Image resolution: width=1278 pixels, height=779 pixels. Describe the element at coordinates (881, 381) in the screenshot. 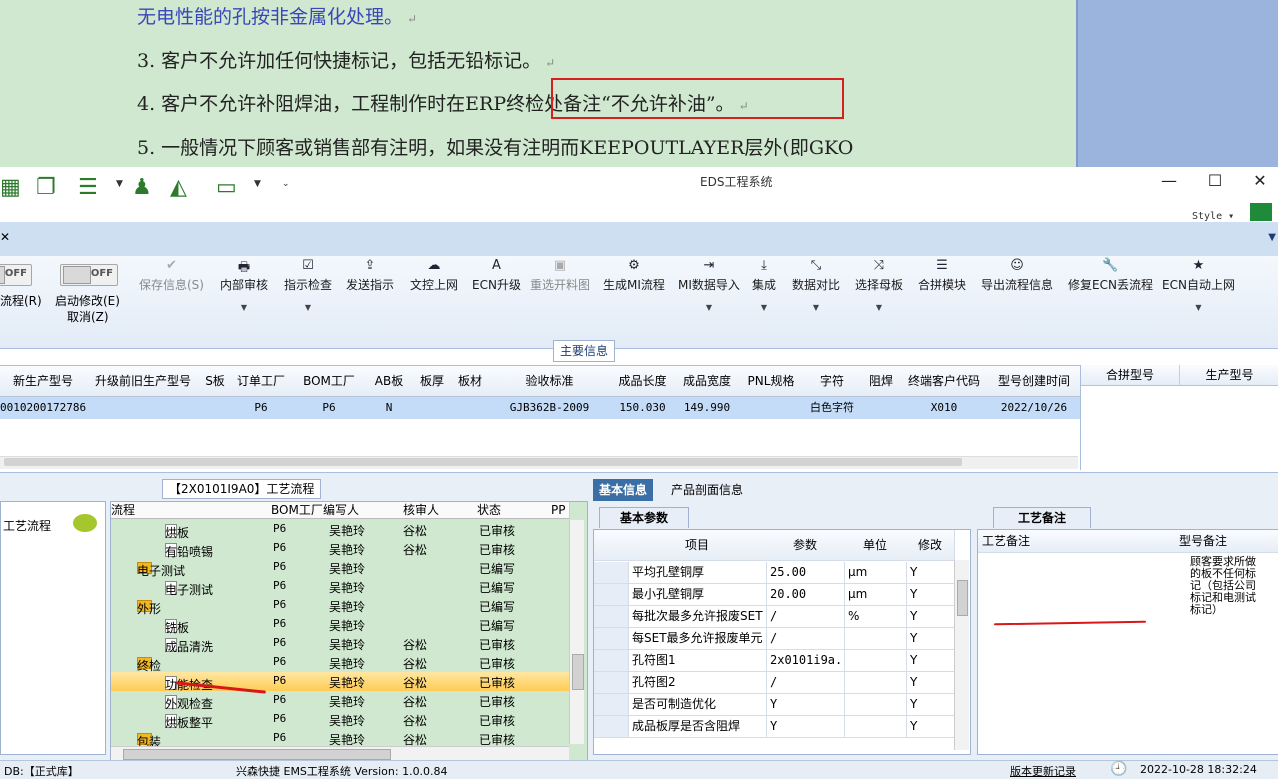

I see `col-header-13: 阻焊` at that location.